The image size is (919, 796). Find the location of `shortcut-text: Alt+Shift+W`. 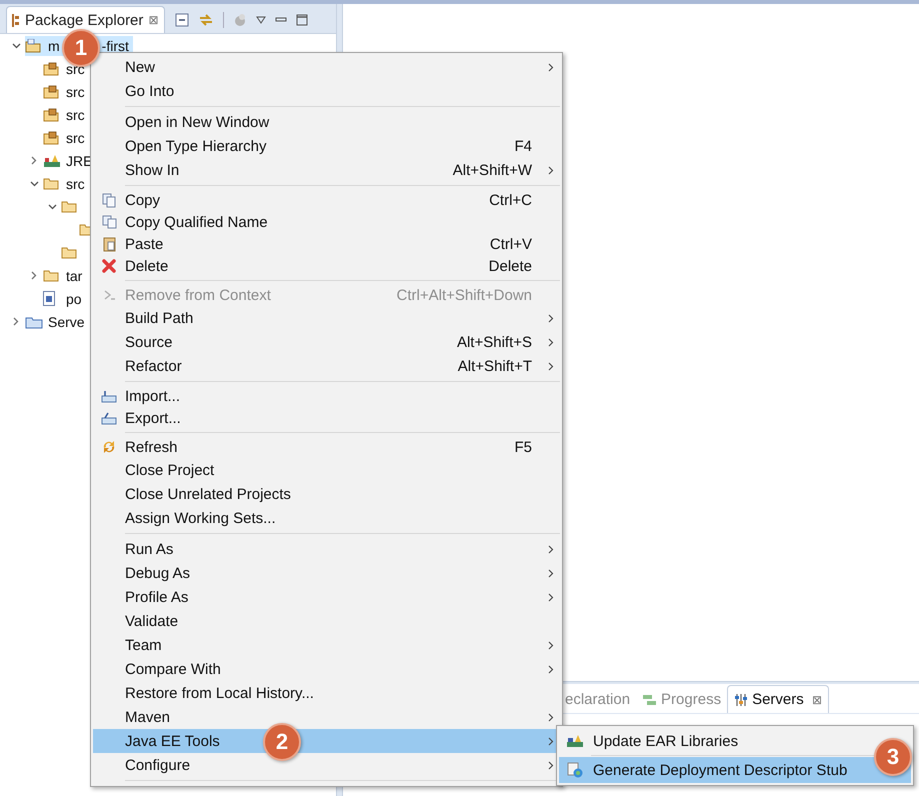

shortcut-text: Alt+Shift+W is located at coordinates (492, 170).